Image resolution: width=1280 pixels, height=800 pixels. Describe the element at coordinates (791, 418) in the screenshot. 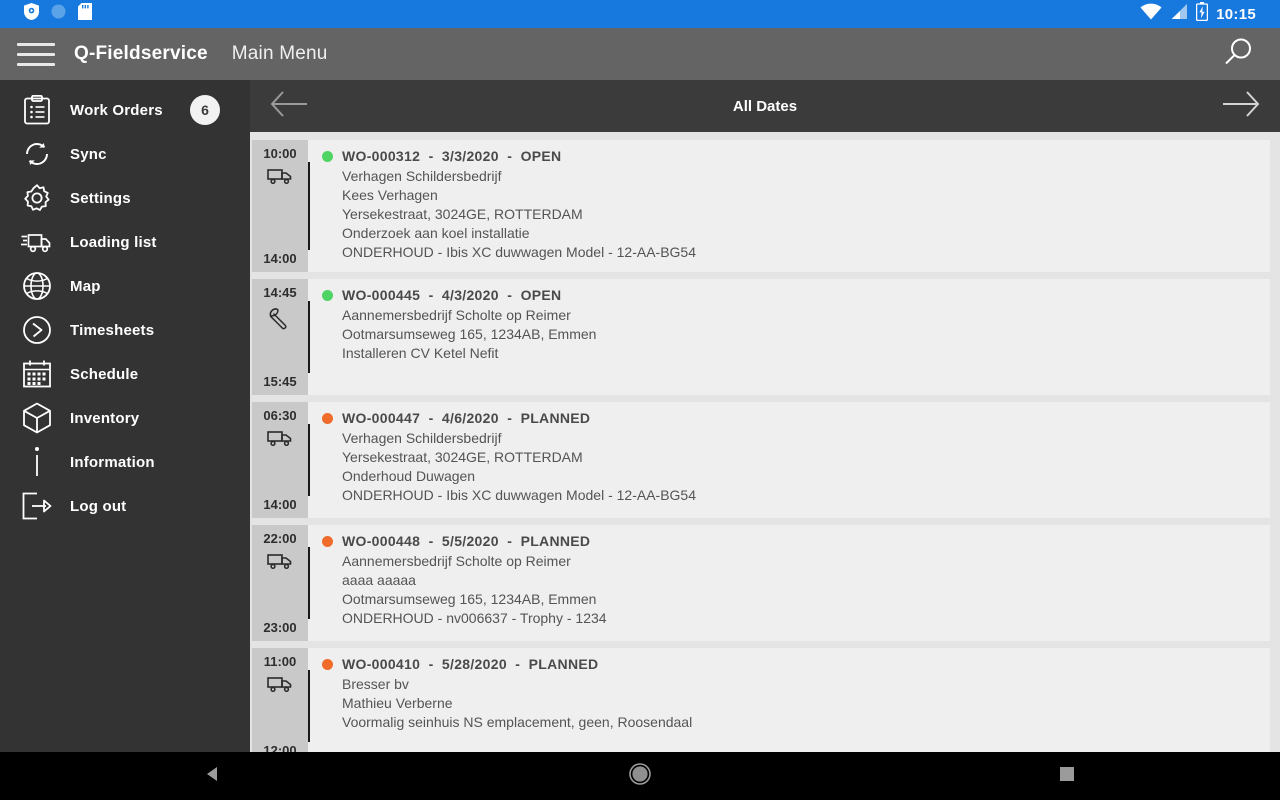

I see `work-order-header: WO-000447 - 4/6/2020 - PLANNED` at that location.